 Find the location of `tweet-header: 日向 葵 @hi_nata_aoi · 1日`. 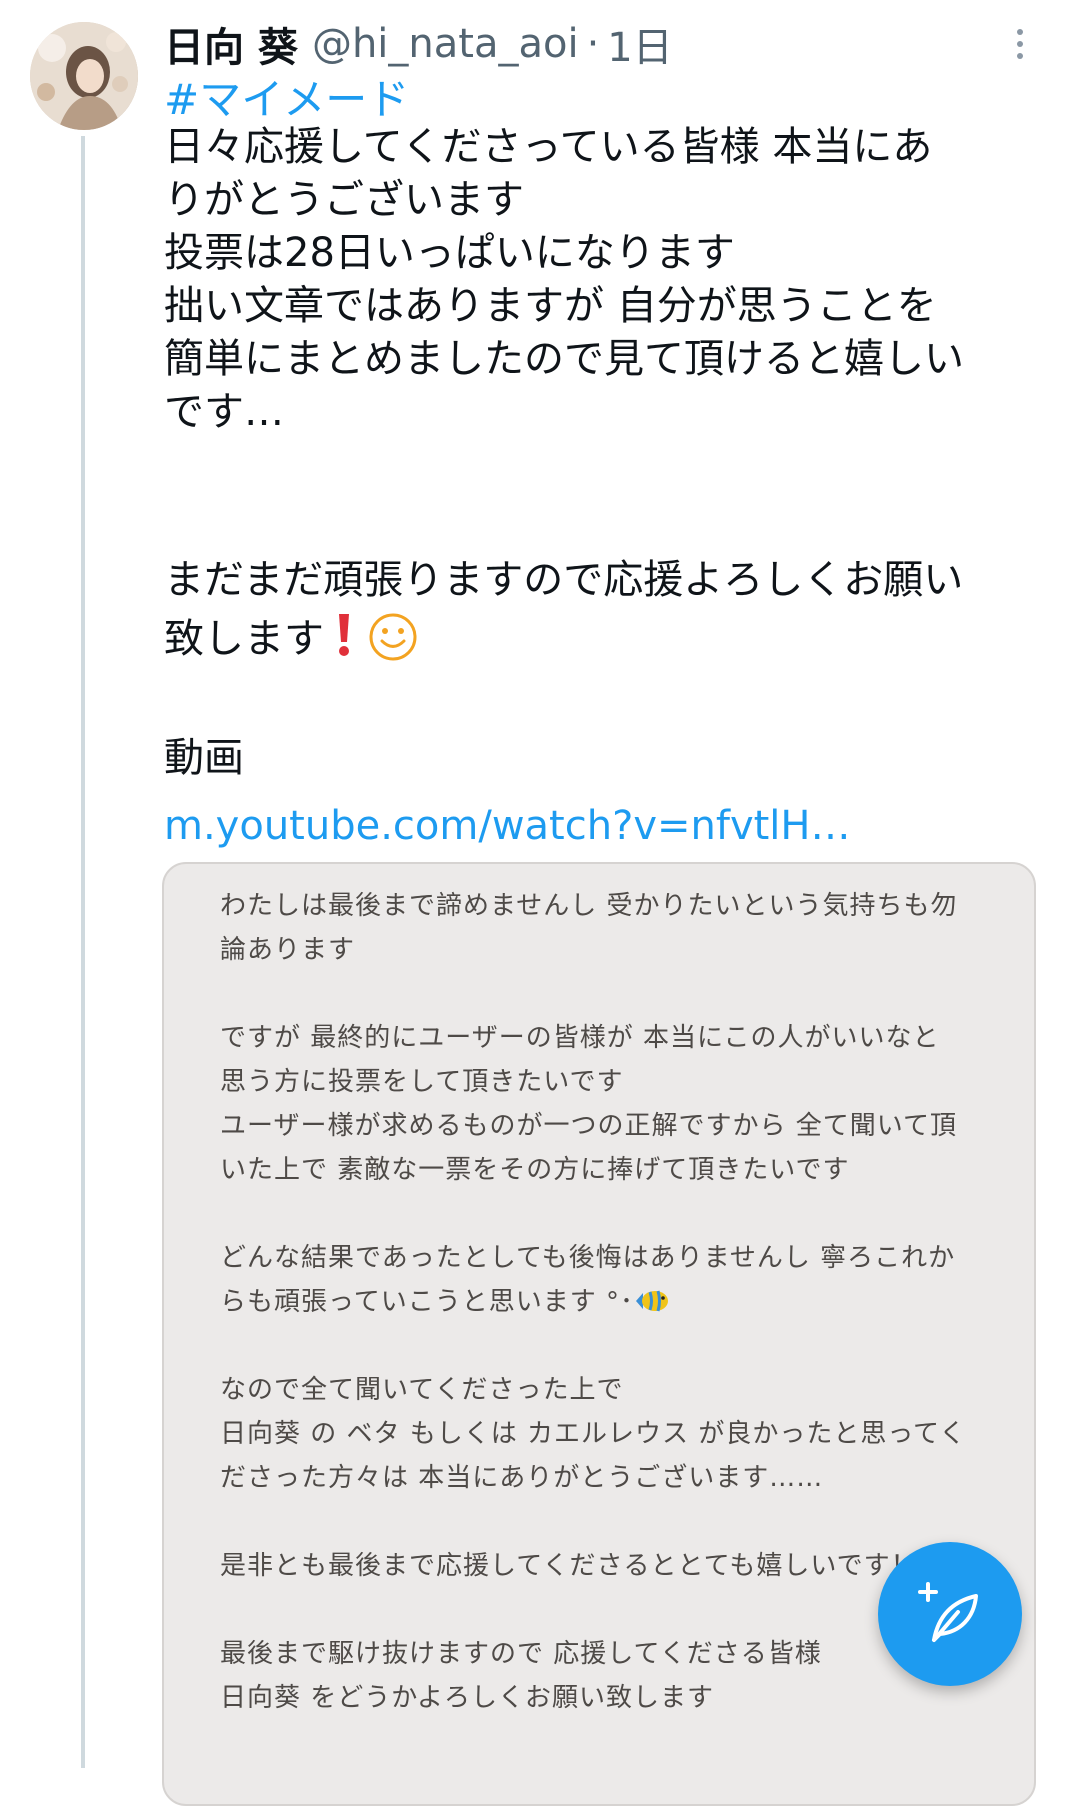

tweet-header: 日向 葵 @hi_nata_aoi · 1日 is located at coordinates (418, 44).